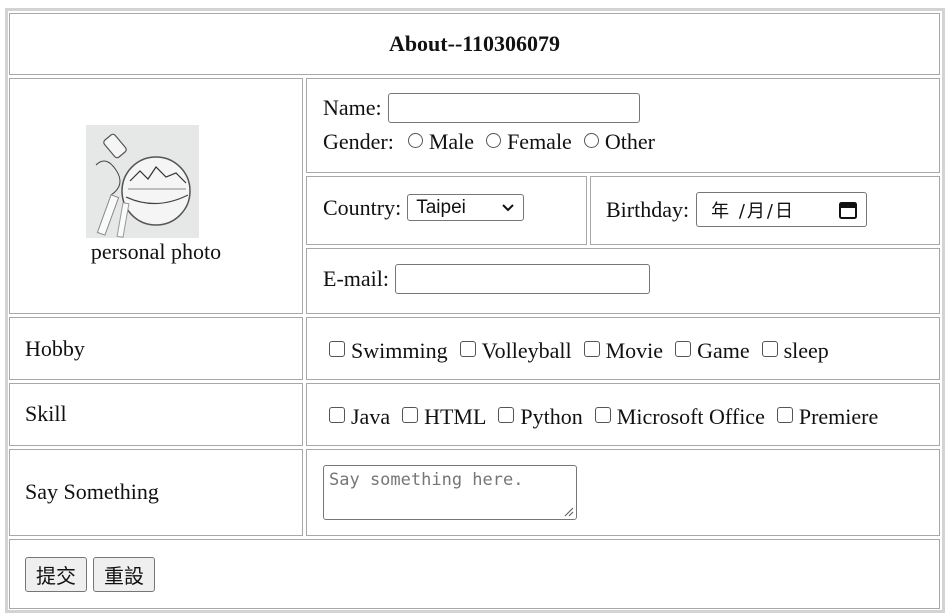 The width and height of the screenshot is (952, 616). I want to click on resize-handle-icon, so click(568, 511).